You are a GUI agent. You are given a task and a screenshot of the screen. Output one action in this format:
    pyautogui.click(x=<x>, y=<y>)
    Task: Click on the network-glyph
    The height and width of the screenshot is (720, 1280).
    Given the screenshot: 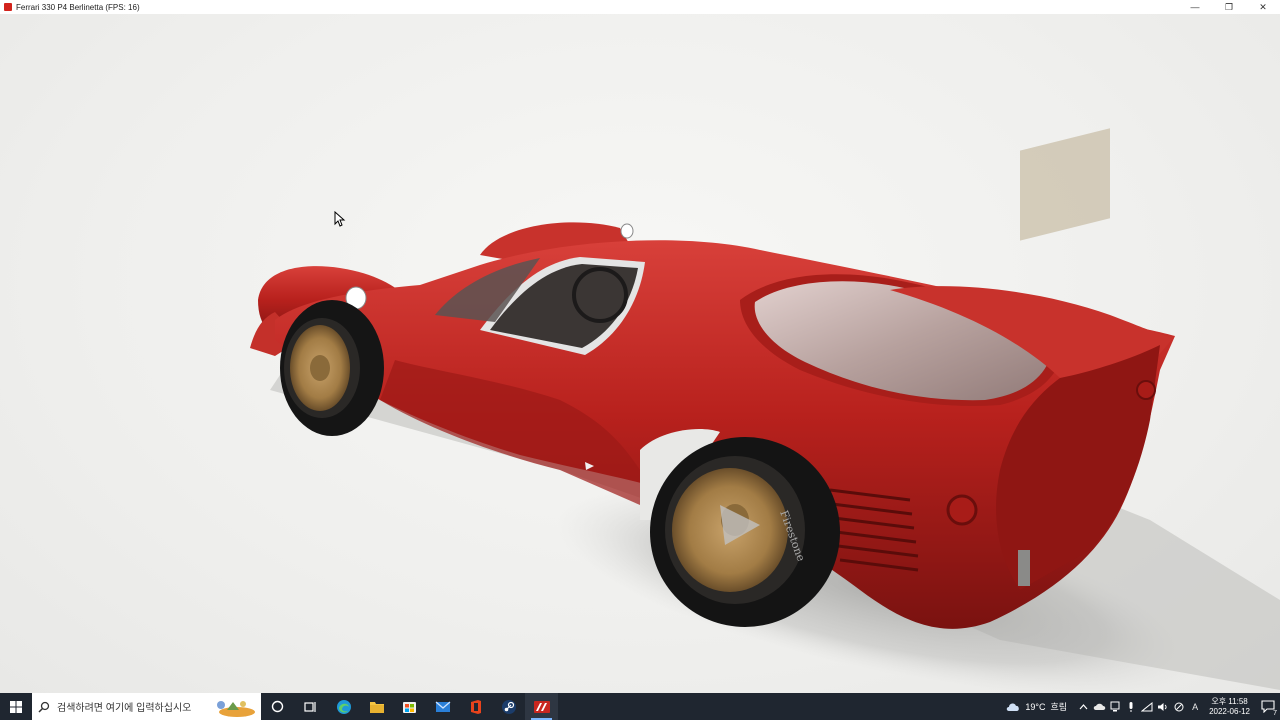 What is the action you would take?
    pyautogui.click(x=1147, y=706)
    